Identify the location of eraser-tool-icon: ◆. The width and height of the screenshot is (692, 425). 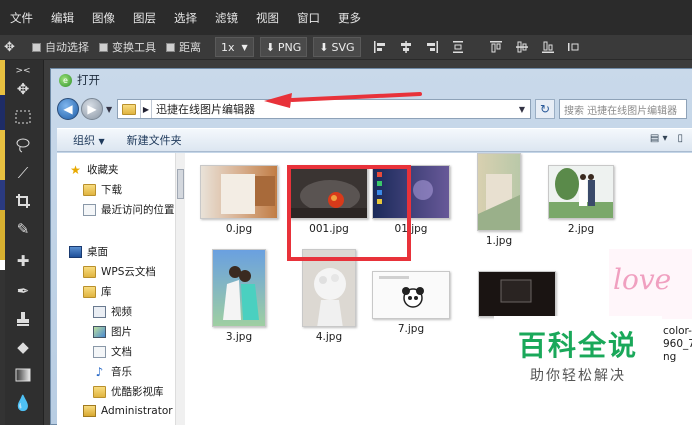
(23, 347).